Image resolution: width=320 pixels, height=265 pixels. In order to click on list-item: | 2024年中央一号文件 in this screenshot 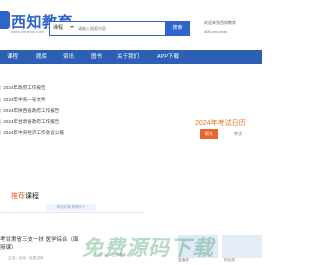, I will do `click(23, 100)`.